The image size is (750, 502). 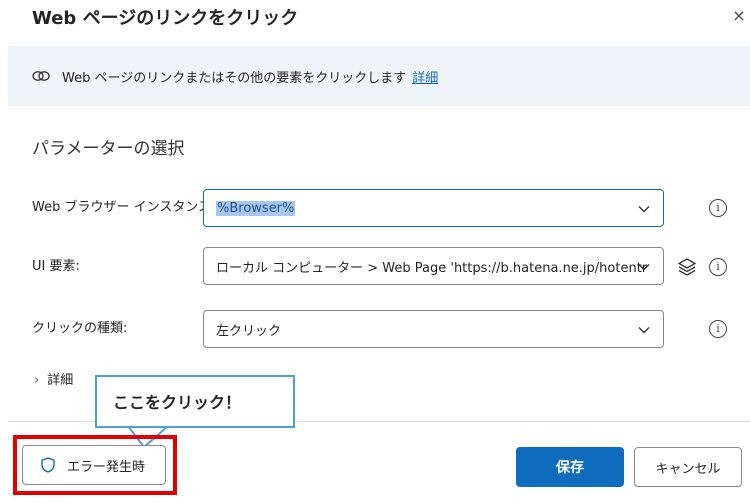 What do you see at coordinates (433, 329) in the screenshot?
I see `click-type-select: 左クリック` at bounding box center [433, 329].